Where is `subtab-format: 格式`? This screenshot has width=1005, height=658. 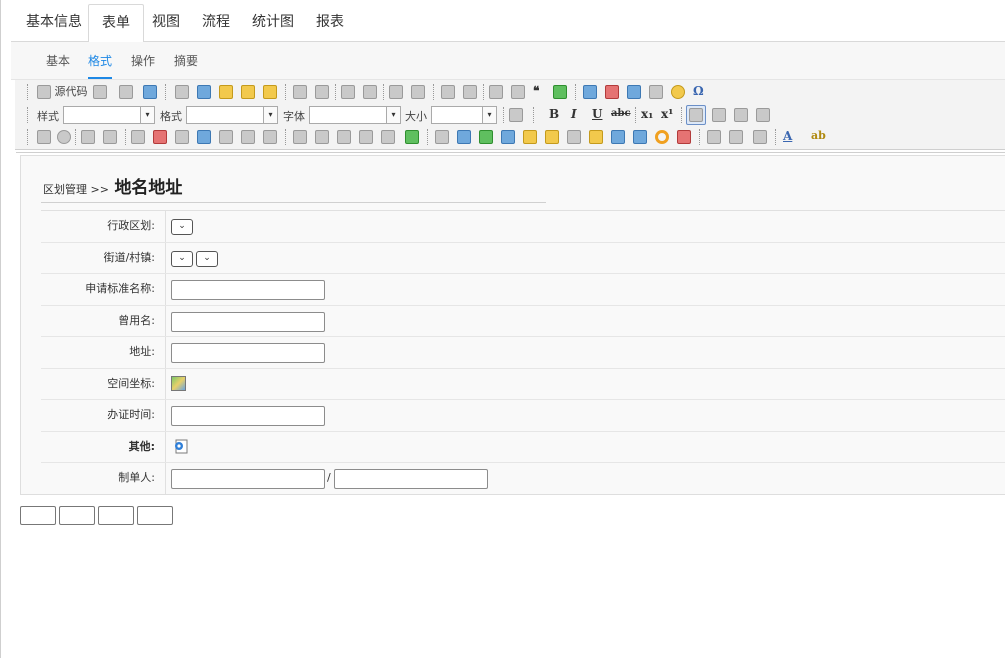
subtab-format: 格式 is located at coordinates (100, 60).